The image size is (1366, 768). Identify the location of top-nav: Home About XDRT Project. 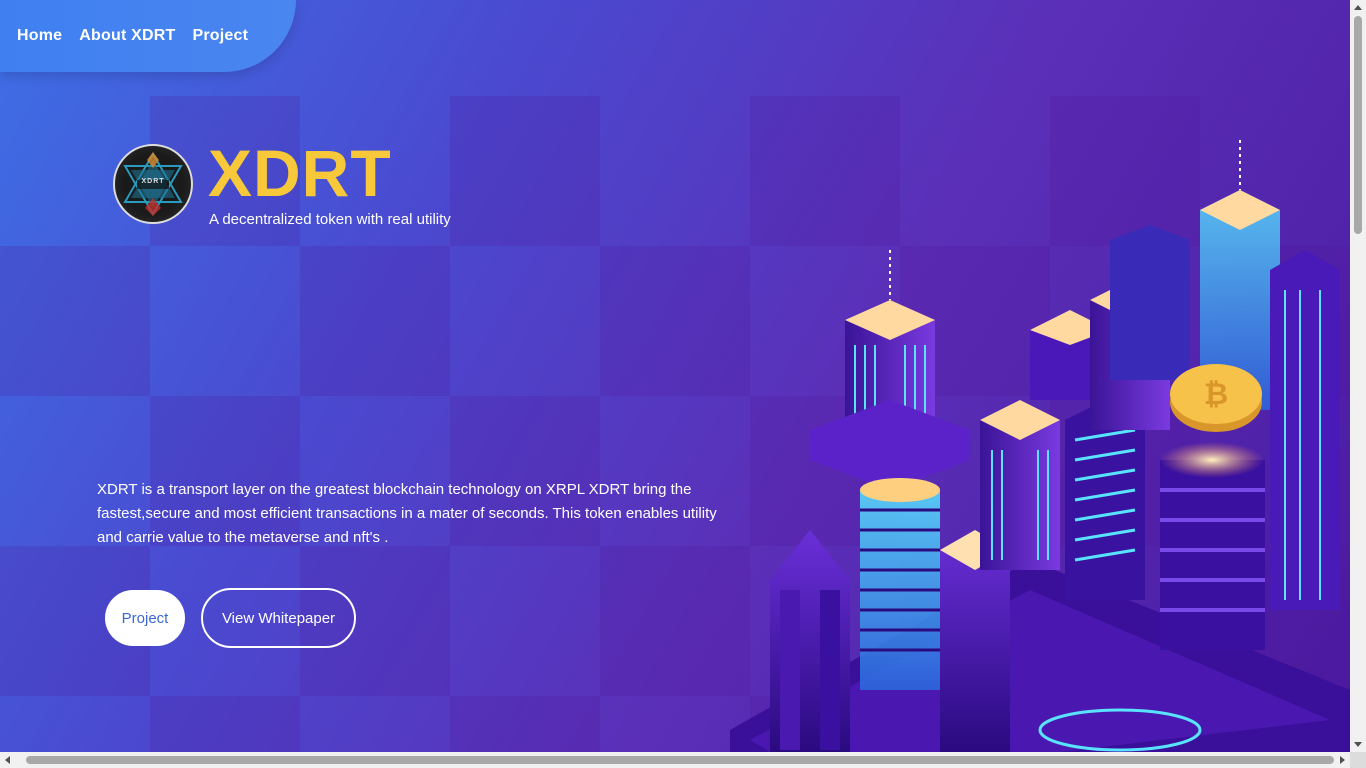
(148, 36).